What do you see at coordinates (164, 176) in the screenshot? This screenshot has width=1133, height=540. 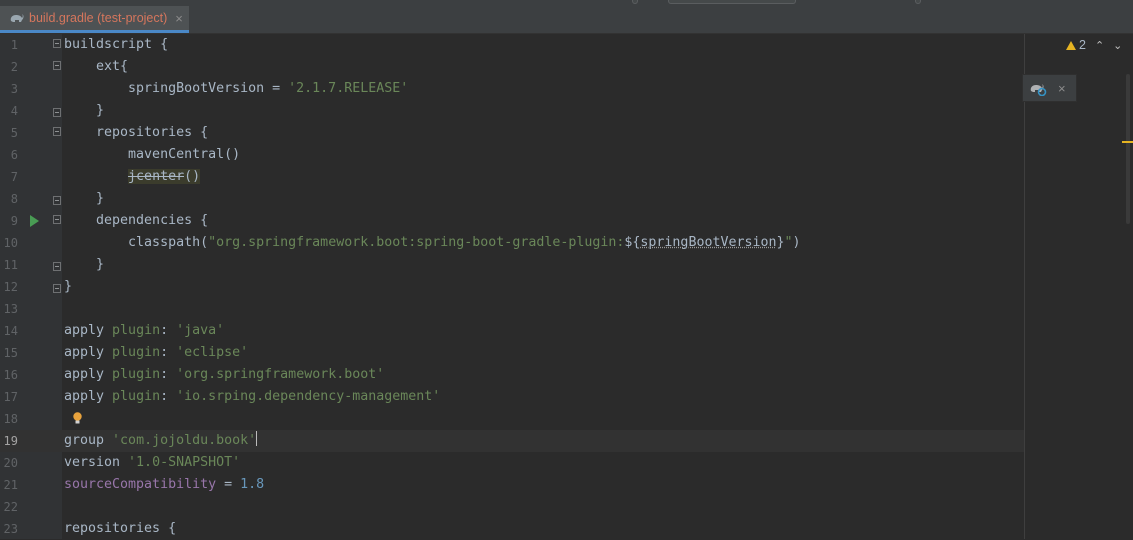 I see `code-text: jcenter()` at bounding box center [164, 176].